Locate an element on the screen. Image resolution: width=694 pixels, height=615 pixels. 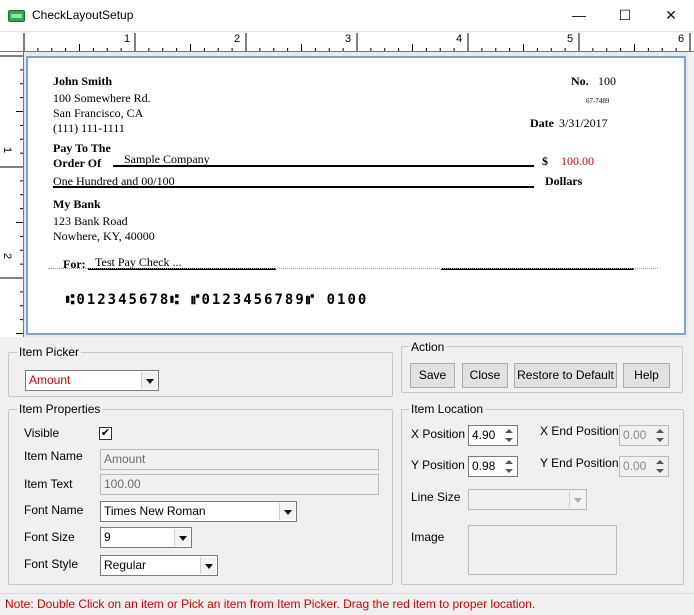
ruler-label-5: 5 is located at coordinates (570, 39).